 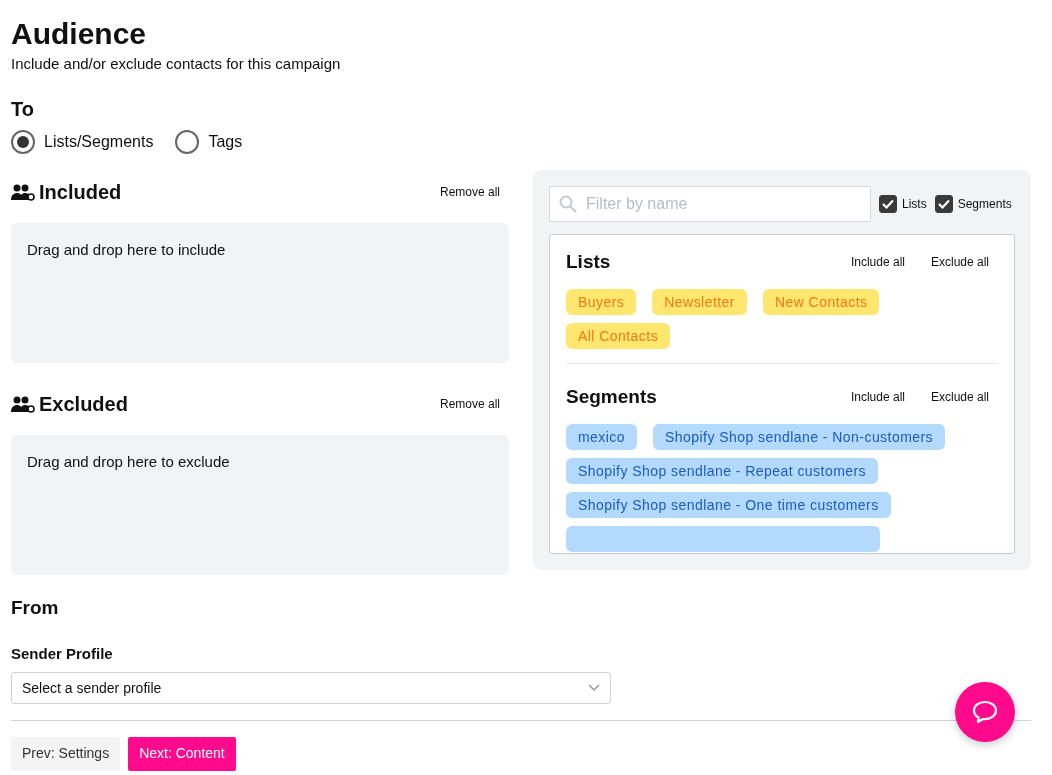 What do you see at coordinates (66, 754) in the screenshot?
I see `prev-button: Prev: Settings` at bounding box center [66, 754].